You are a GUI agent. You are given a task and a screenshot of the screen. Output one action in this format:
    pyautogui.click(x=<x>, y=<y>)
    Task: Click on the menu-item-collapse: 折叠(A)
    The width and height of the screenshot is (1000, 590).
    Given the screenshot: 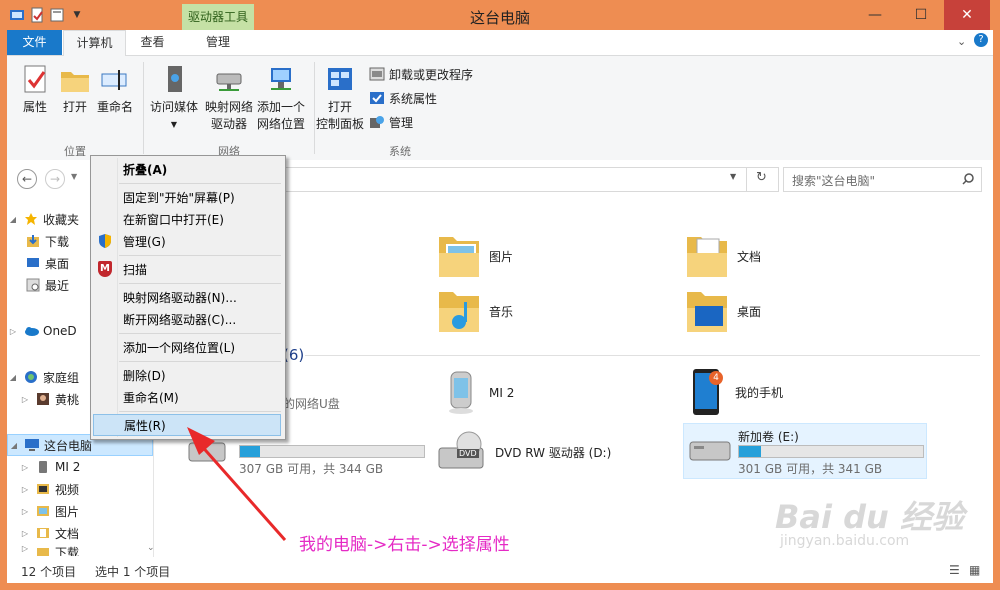 What is the action you would take?
    pyautogui.click(x=187, y=169)
    